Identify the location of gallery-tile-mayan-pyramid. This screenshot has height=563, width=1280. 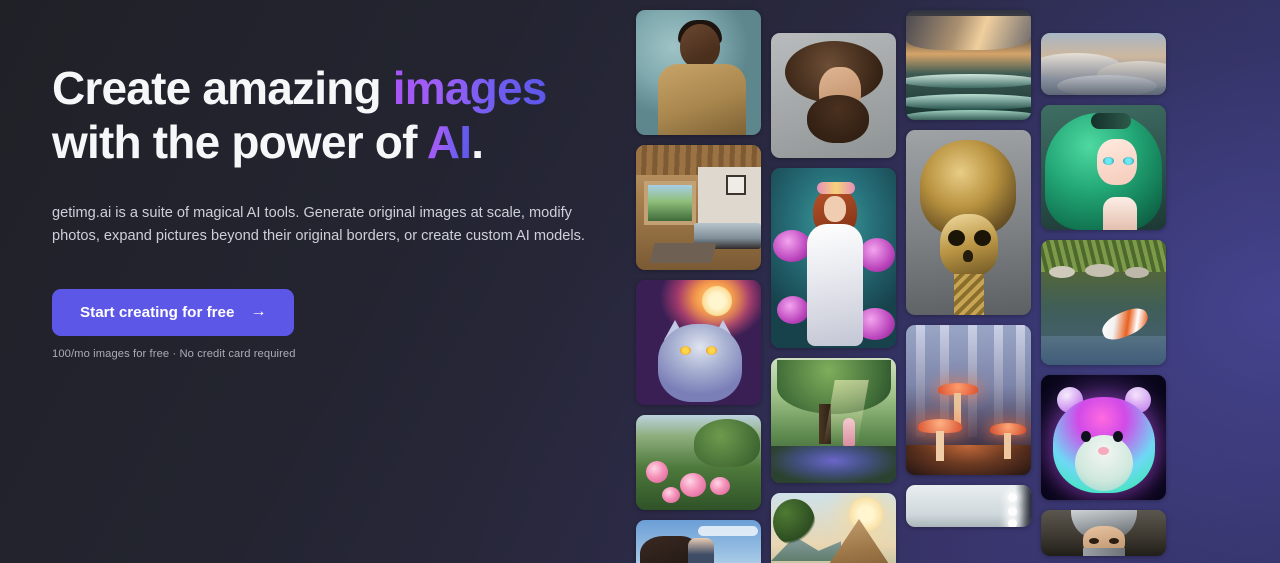
(833, 528).